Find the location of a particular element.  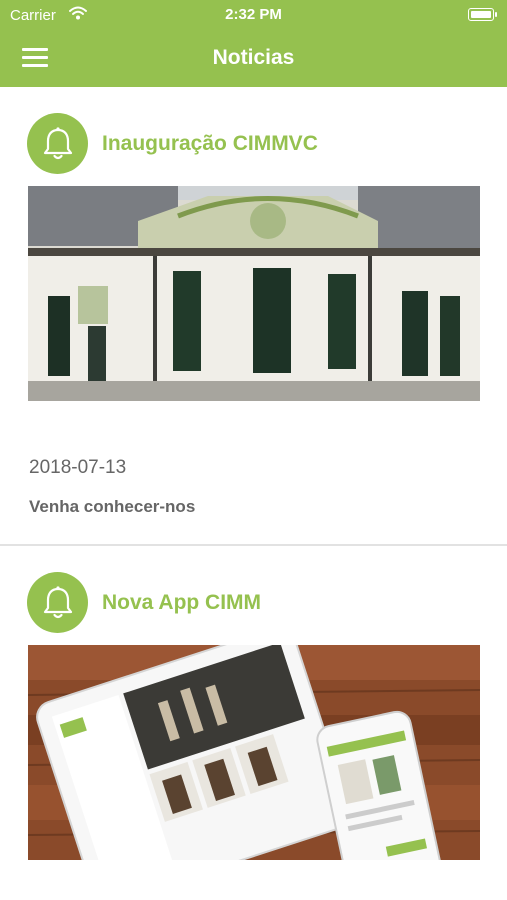

navigation-bar: Noticias is located at coordinates (253, 58).